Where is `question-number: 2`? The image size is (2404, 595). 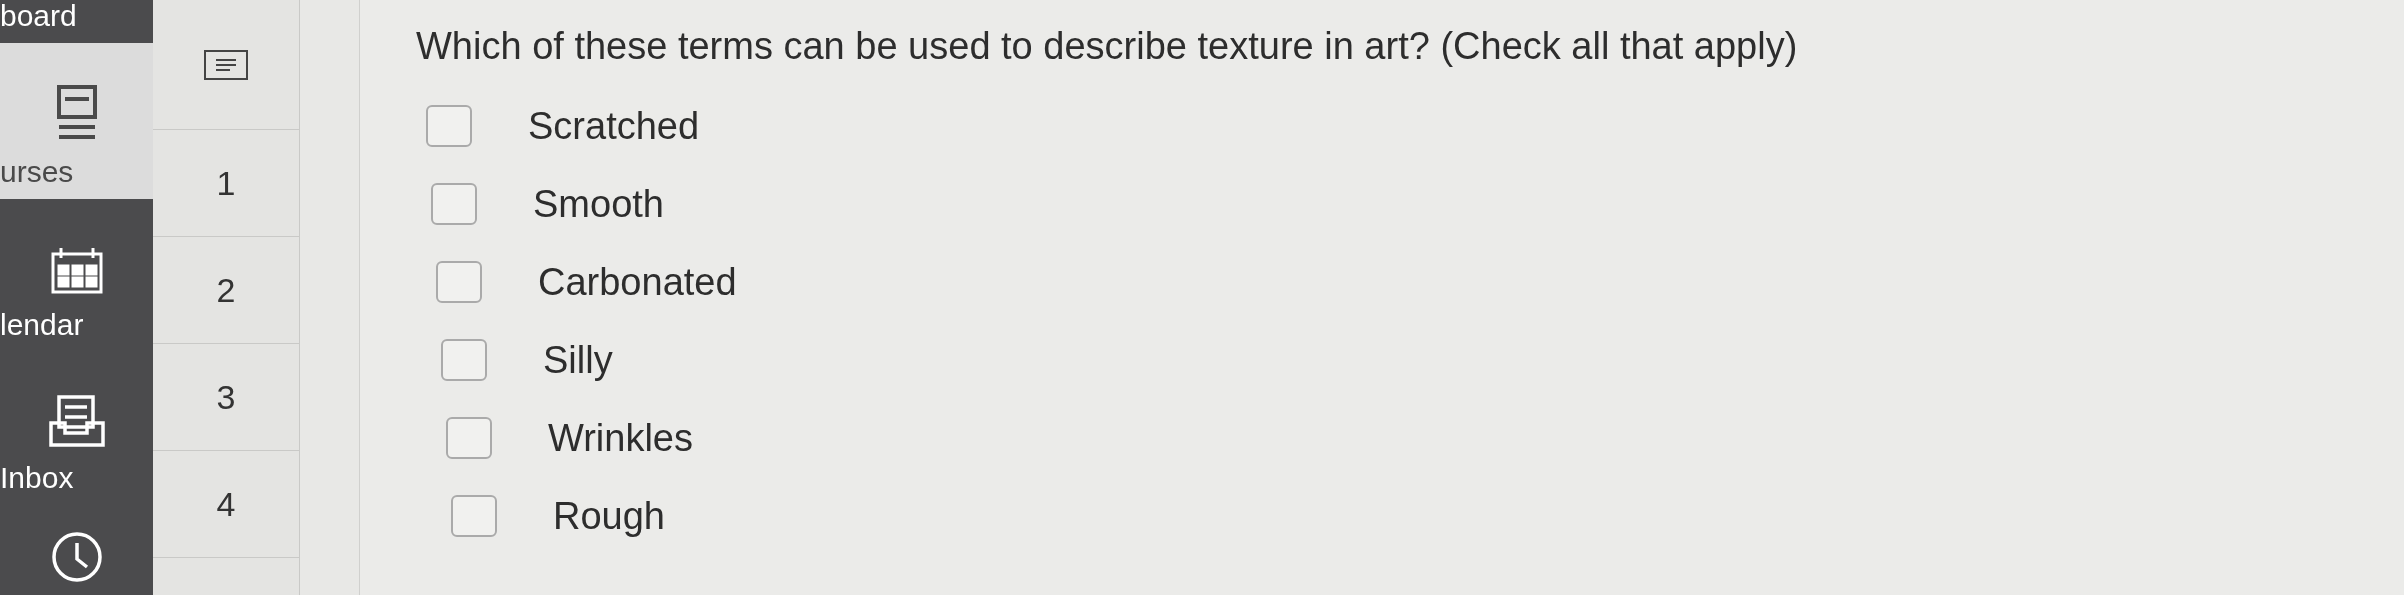
question-number: 2 is located at coordinates (226, 290).